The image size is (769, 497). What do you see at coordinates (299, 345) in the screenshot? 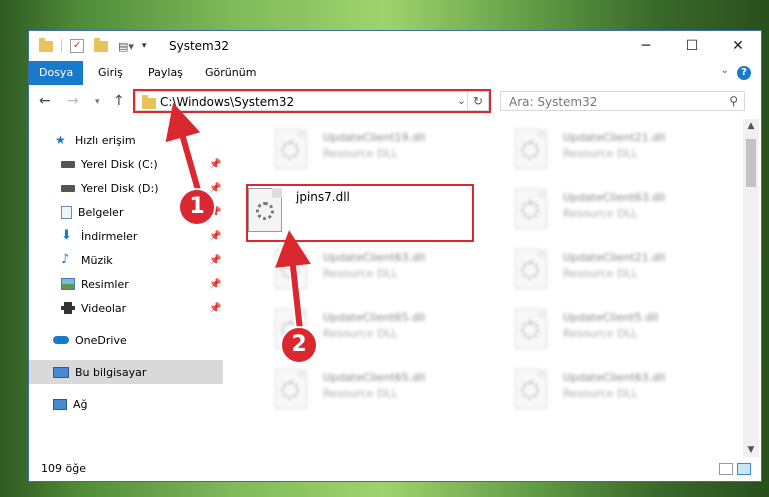
I see `step-2-badge: 2` at bounding box center [299, 345].